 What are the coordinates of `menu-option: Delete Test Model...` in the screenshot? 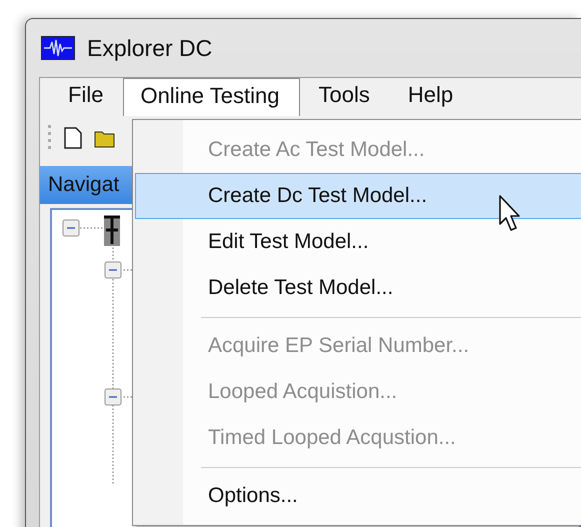 It's located at (358, 288).